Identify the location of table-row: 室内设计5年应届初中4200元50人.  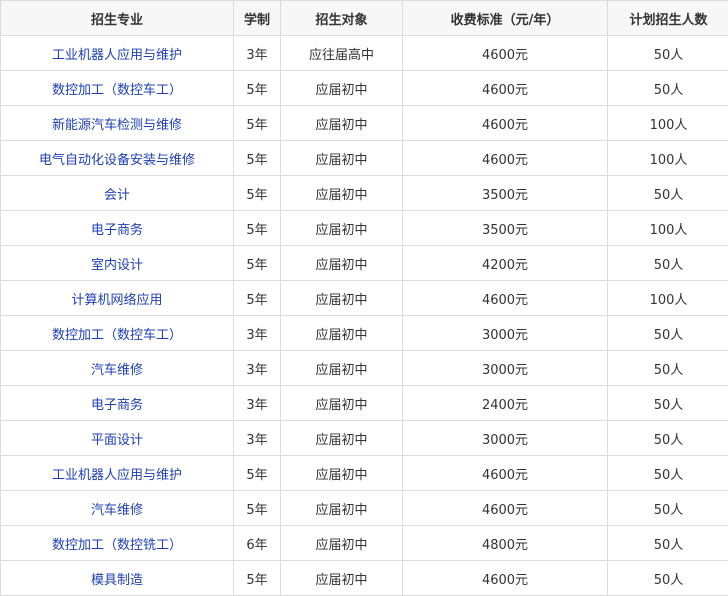
(364, 263).